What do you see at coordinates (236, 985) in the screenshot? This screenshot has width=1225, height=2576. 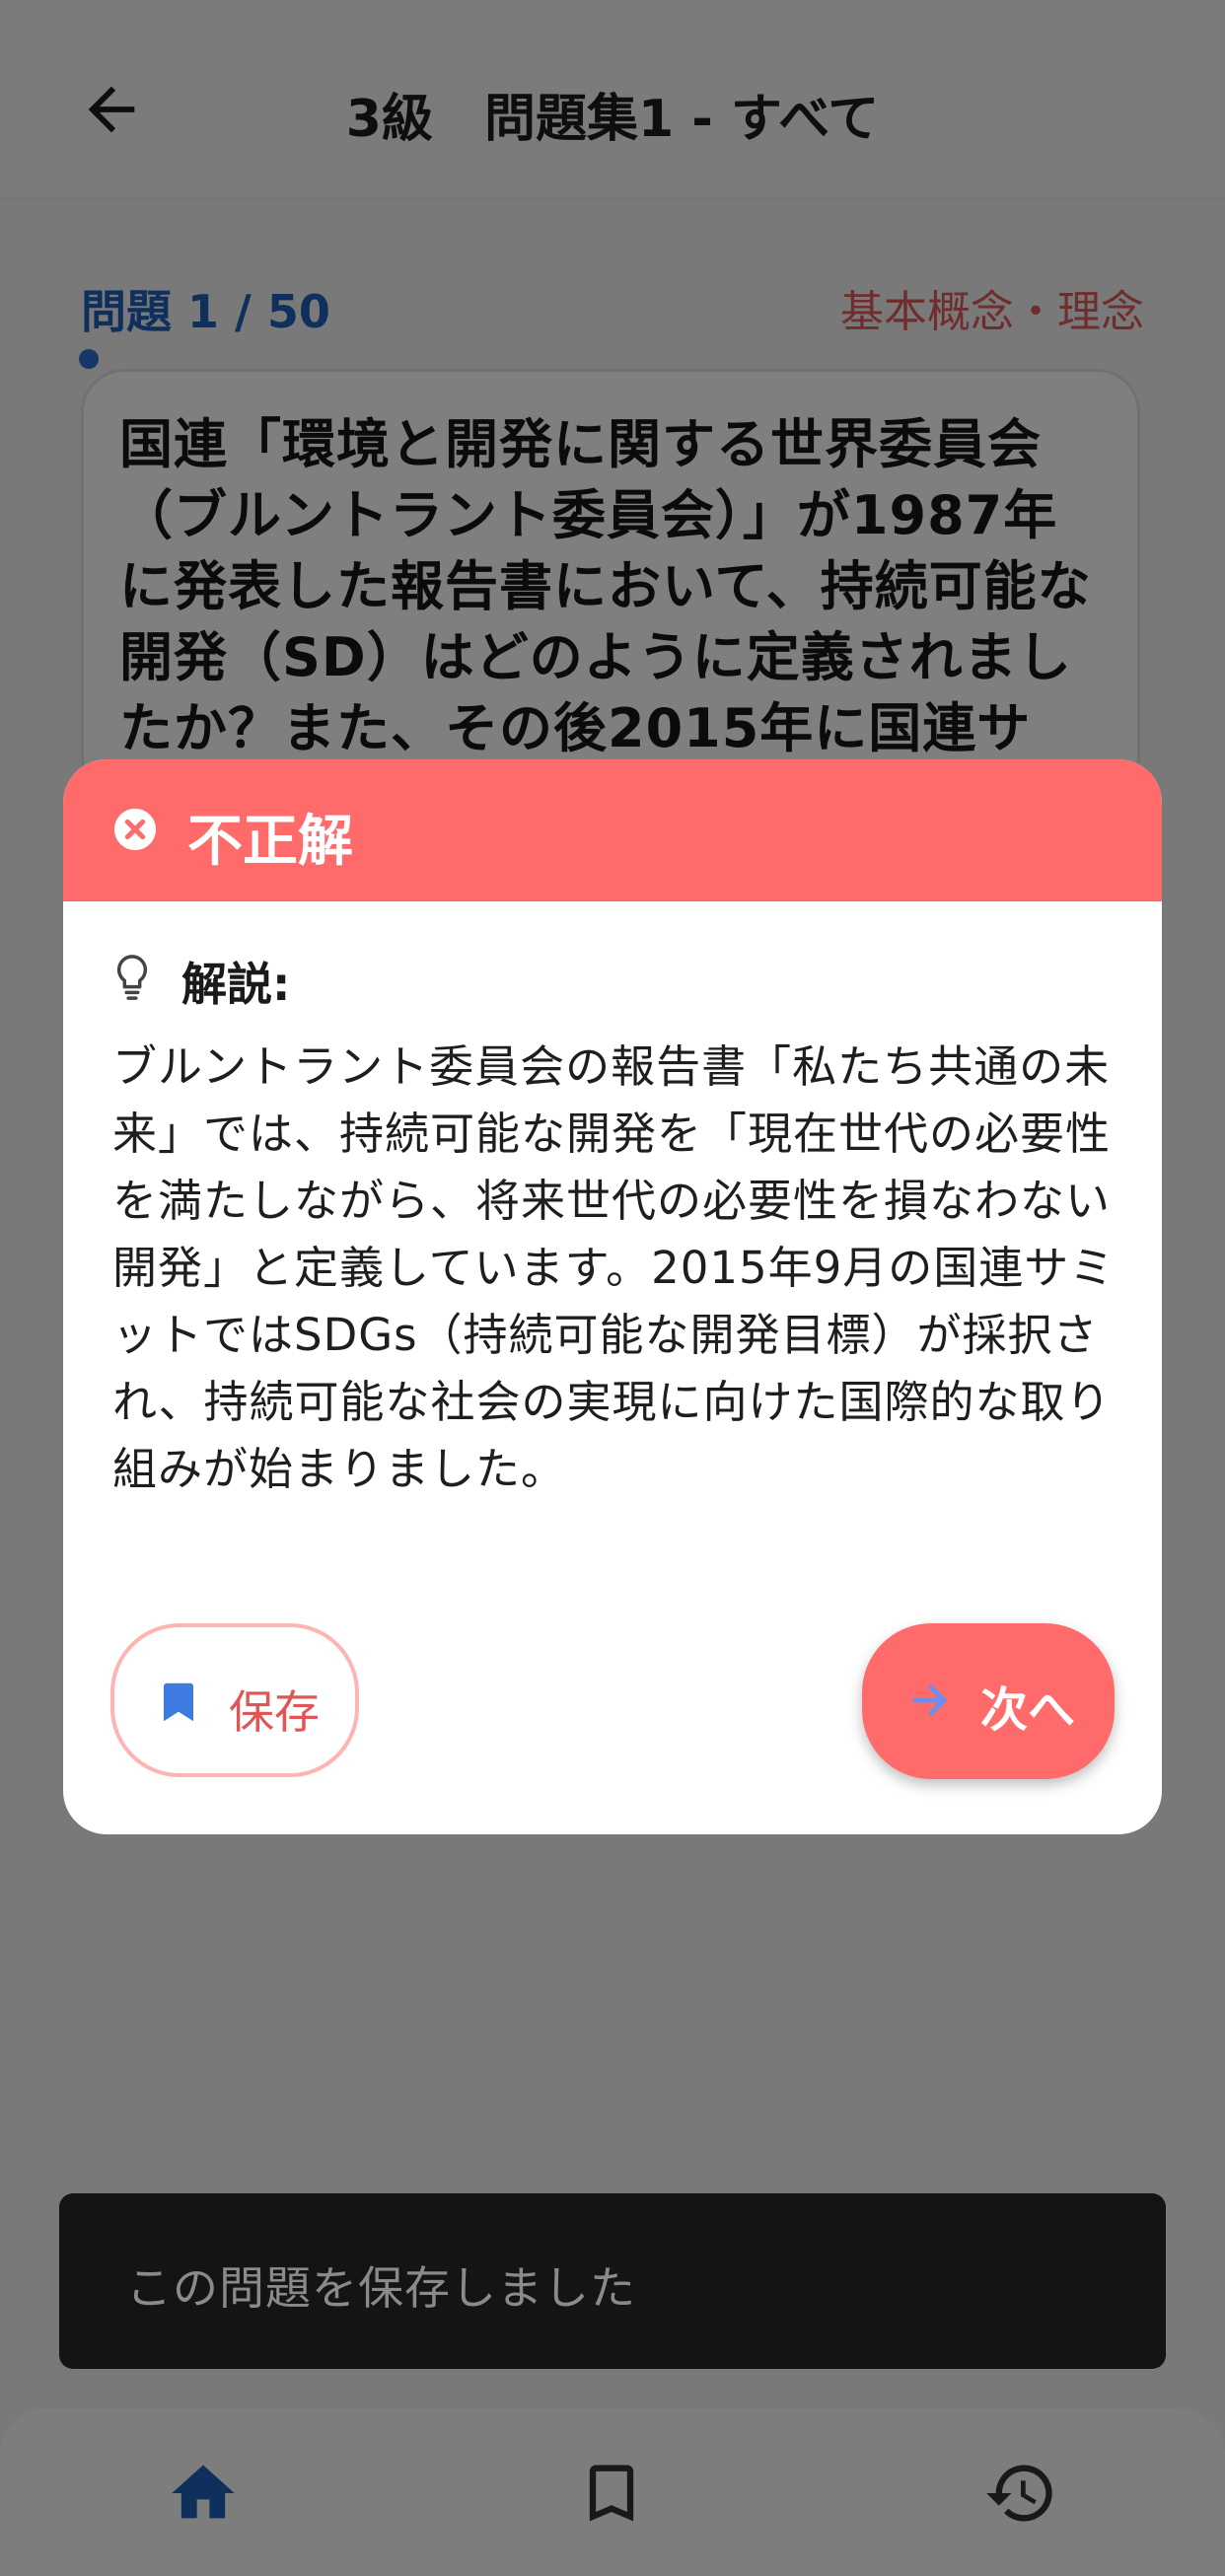 I see `explanation-label: 解説:` at bounding box center [236, 985].